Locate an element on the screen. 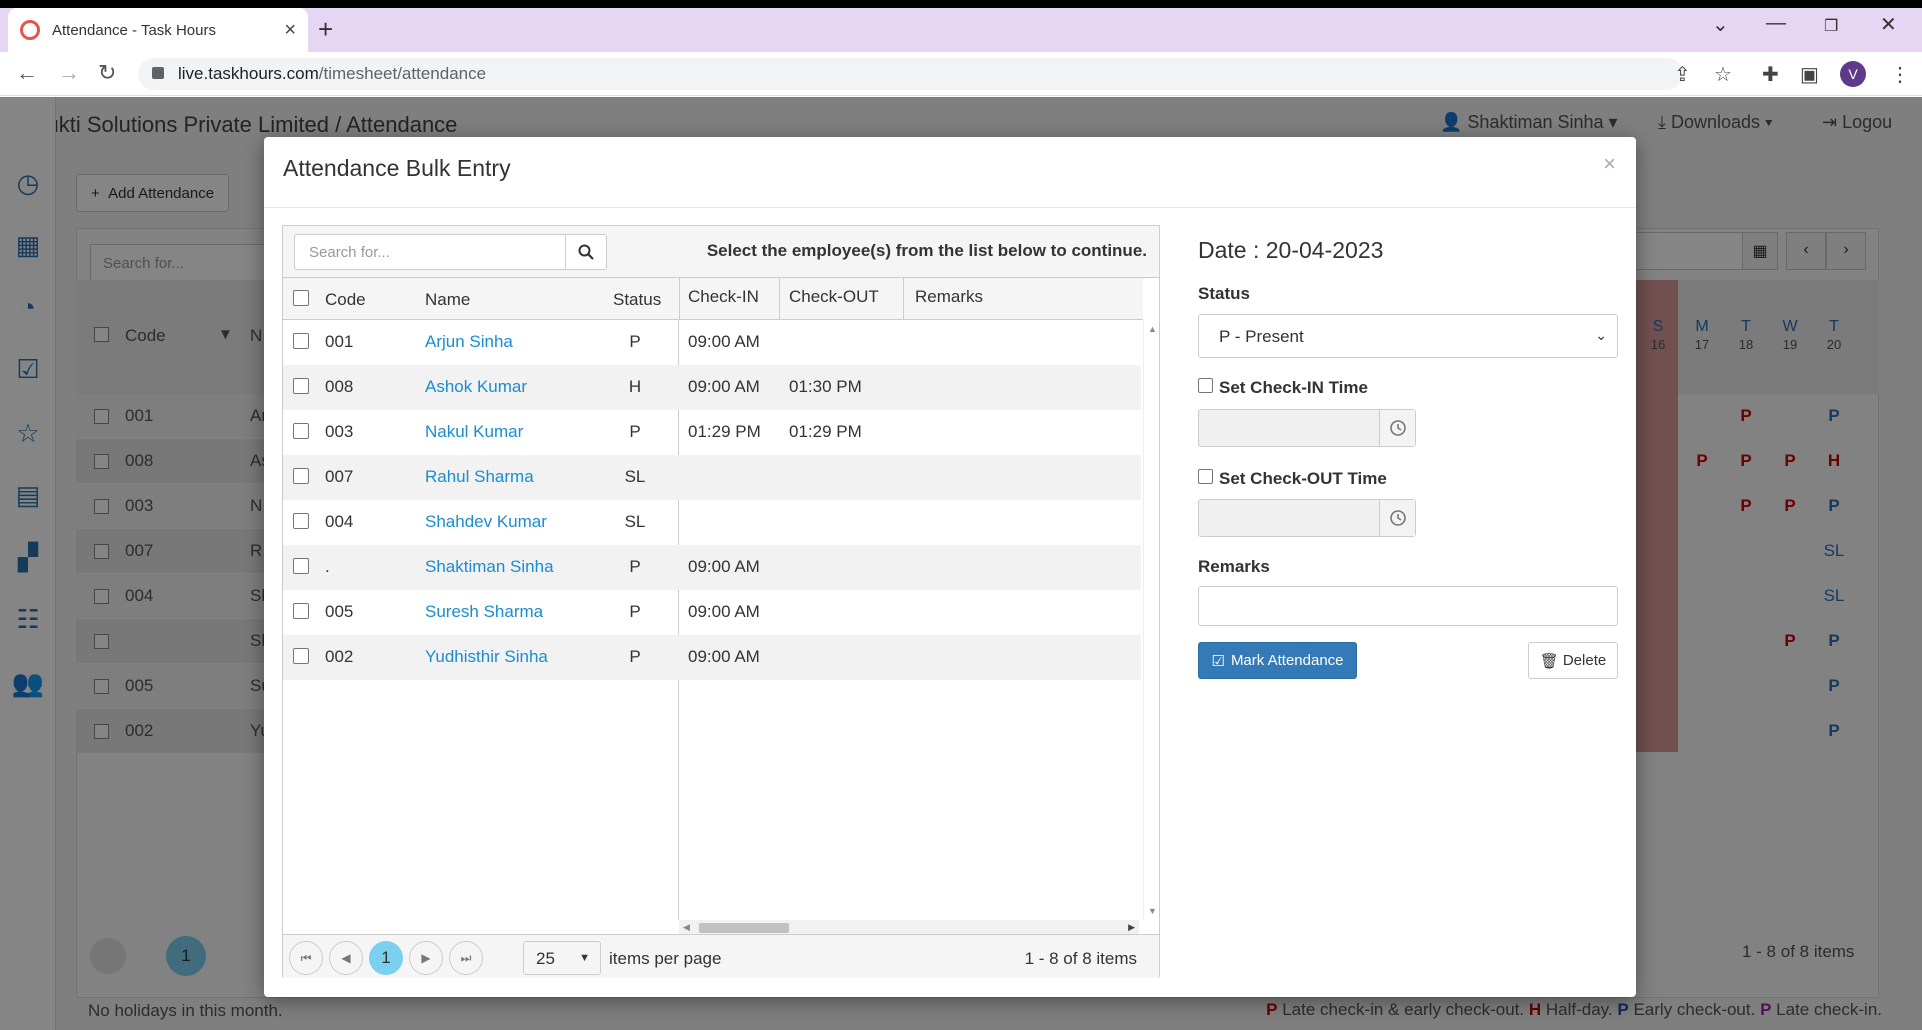 The width and height of the screenshot is (1922, 1030). modal-close-icon: × is located at coordinates (1609, 164).